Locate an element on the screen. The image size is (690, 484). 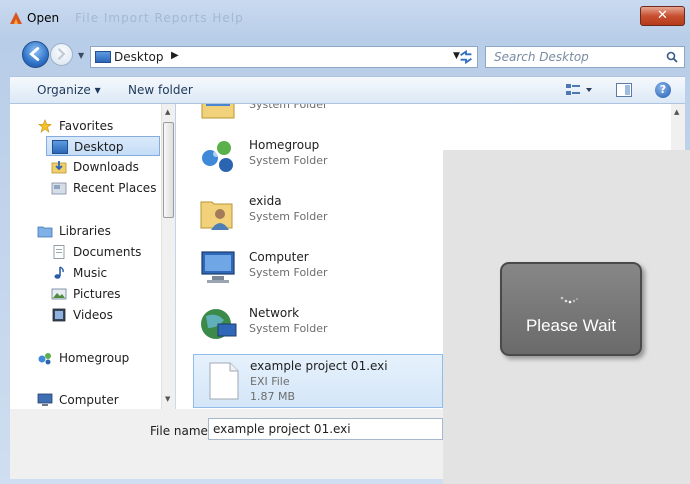
window-title: Open is located at coordinates (43, 18).